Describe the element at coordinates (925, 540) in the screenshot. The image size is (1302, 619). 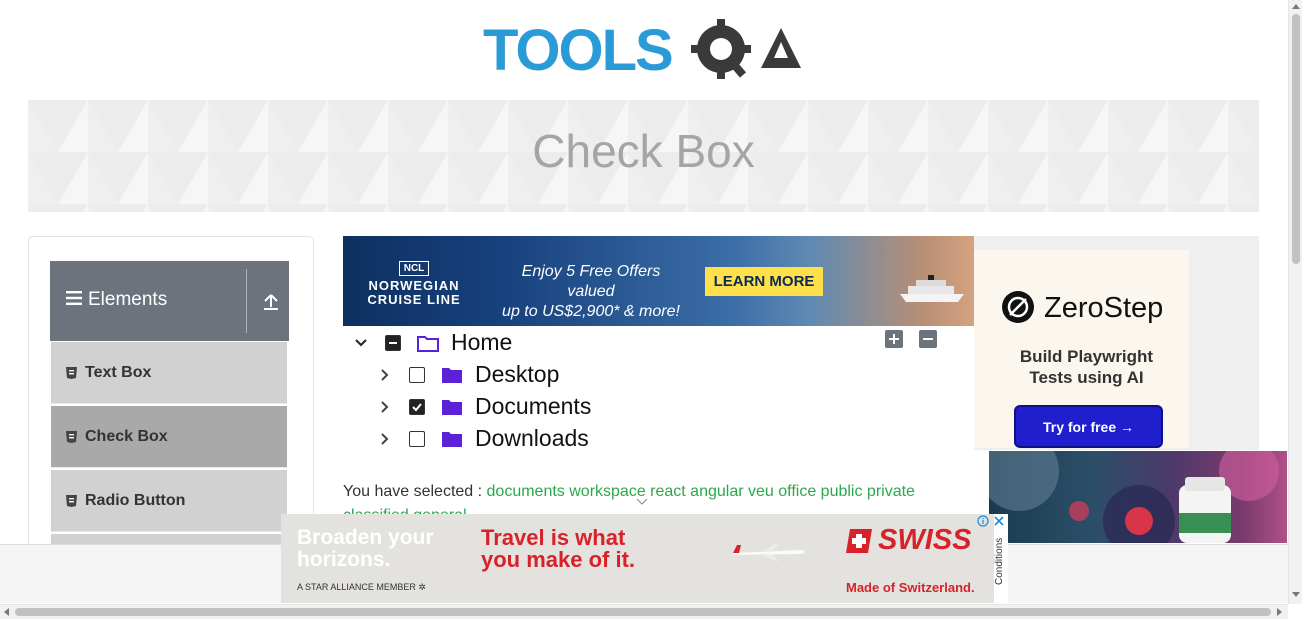
I see `swiss-brand-text: SWISS` at that location.